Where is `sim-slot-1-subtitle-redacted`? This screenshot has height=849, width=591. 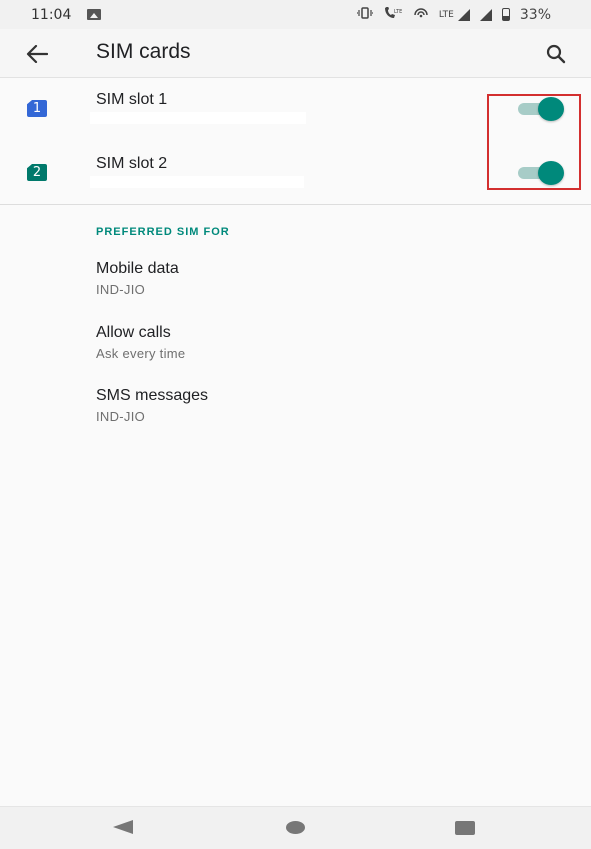 sim-slot-1-subtitle-redacted is located at coordinates (198, 118).